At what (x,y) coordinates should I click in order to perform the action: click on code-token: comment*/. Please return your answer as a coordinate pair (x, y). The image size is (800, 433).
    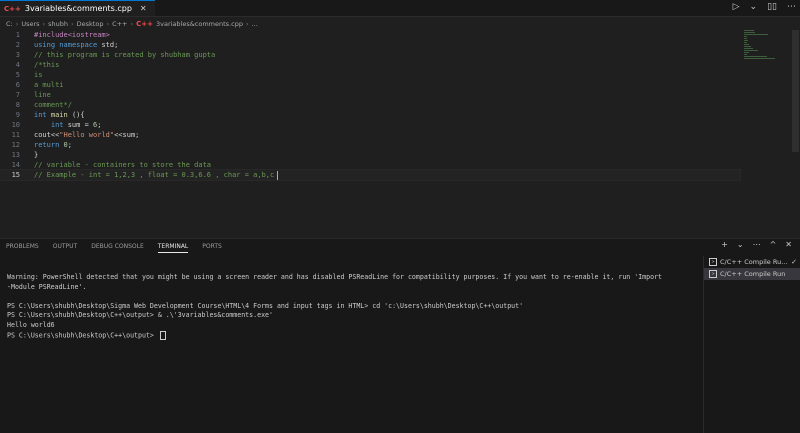
    Looking at the image, I should click on (53, 105).